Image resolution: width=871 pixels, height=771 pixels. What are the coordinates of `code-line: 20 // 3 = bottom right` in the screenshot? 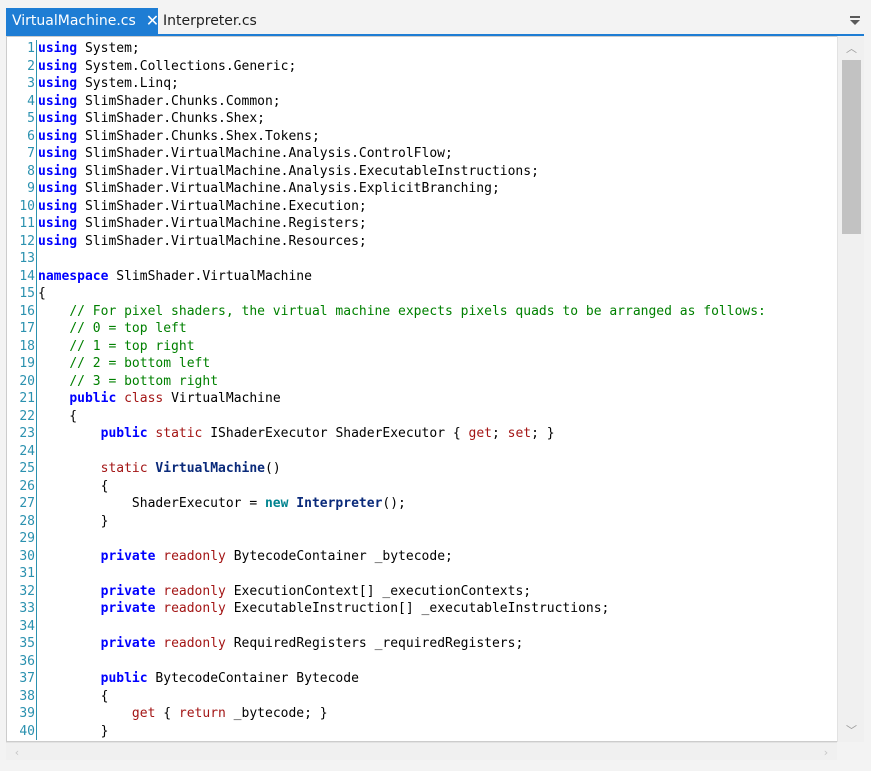 It's located at (423, 381).